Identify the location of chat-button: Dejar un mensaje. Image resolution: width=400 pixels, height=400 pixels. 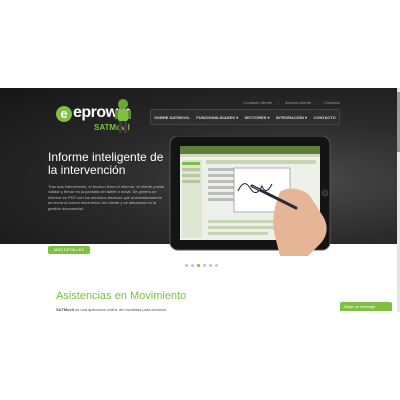
(366, 306).